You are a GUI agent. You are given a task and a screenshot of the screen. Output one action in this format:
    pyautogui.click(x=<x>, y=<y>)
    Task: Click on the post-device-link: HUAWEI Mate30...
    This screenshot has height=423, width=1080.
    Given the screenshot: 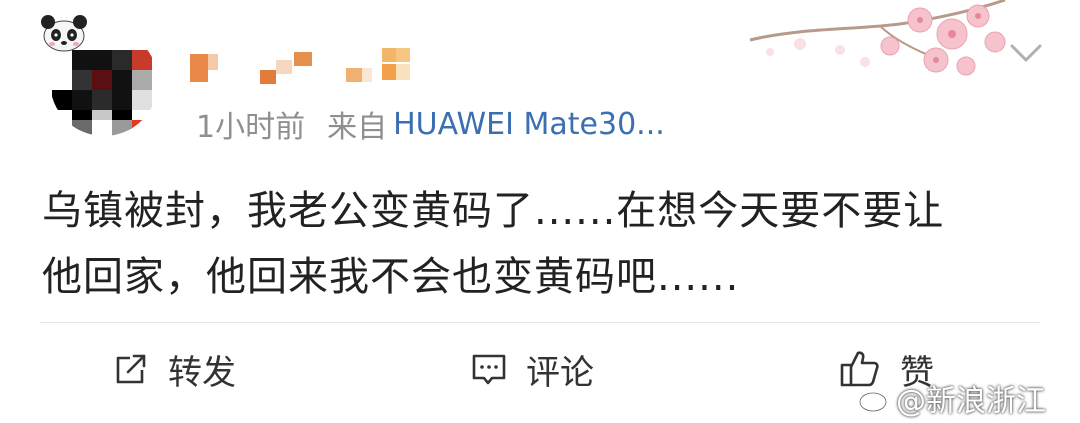 What is the action you would take?
    pyautogui.click(x=529, y=124)
    